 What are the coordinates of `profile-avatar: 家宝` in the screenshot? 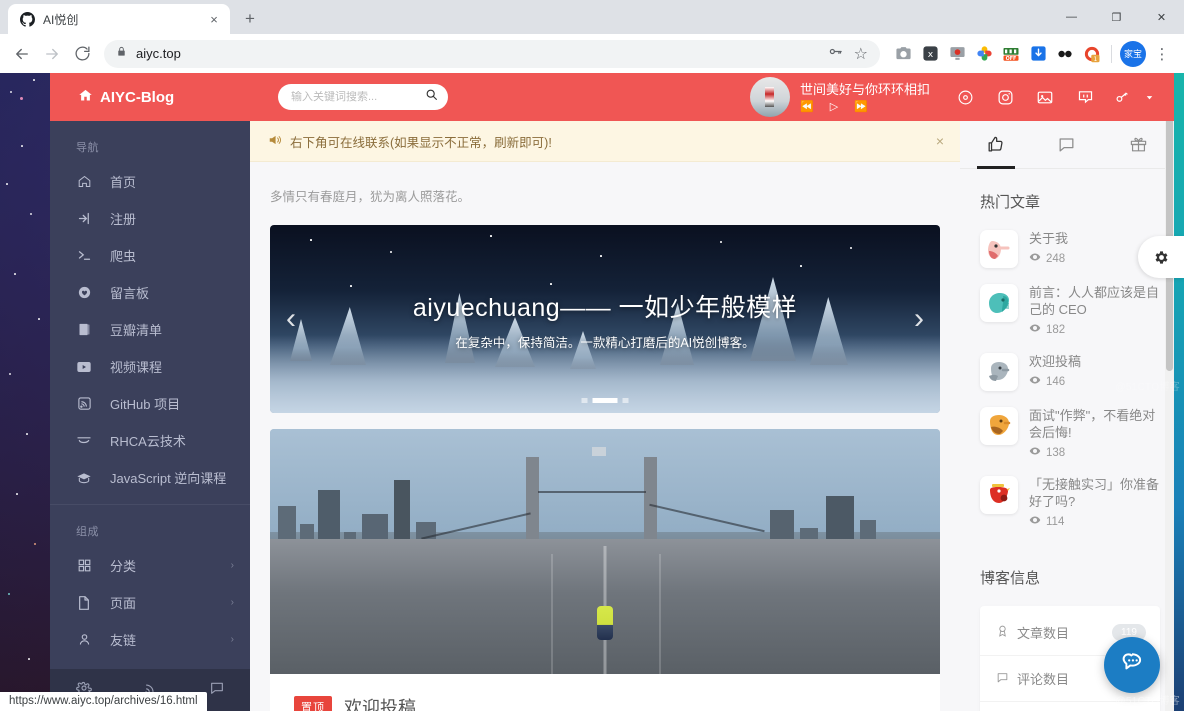 It's located at (1133, 53).